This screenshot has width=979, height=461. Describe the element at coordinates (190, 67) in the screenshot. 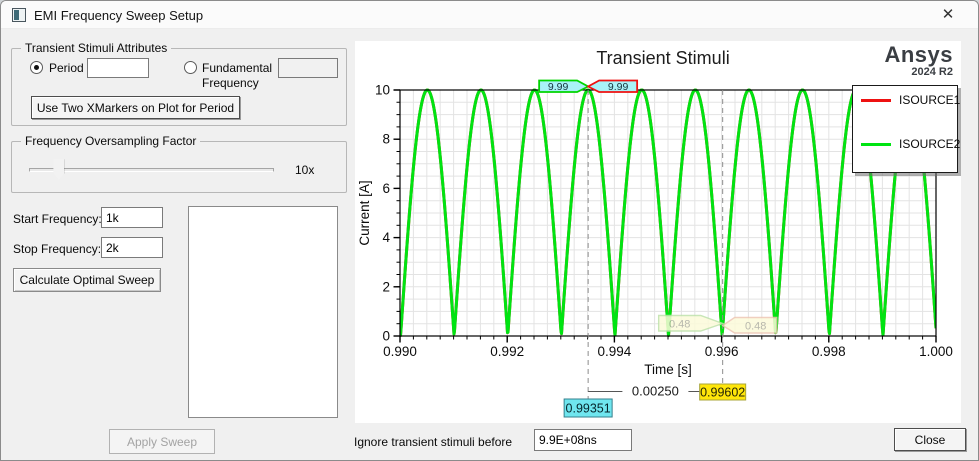

I see `fundamental-frequency-radio` at that location.